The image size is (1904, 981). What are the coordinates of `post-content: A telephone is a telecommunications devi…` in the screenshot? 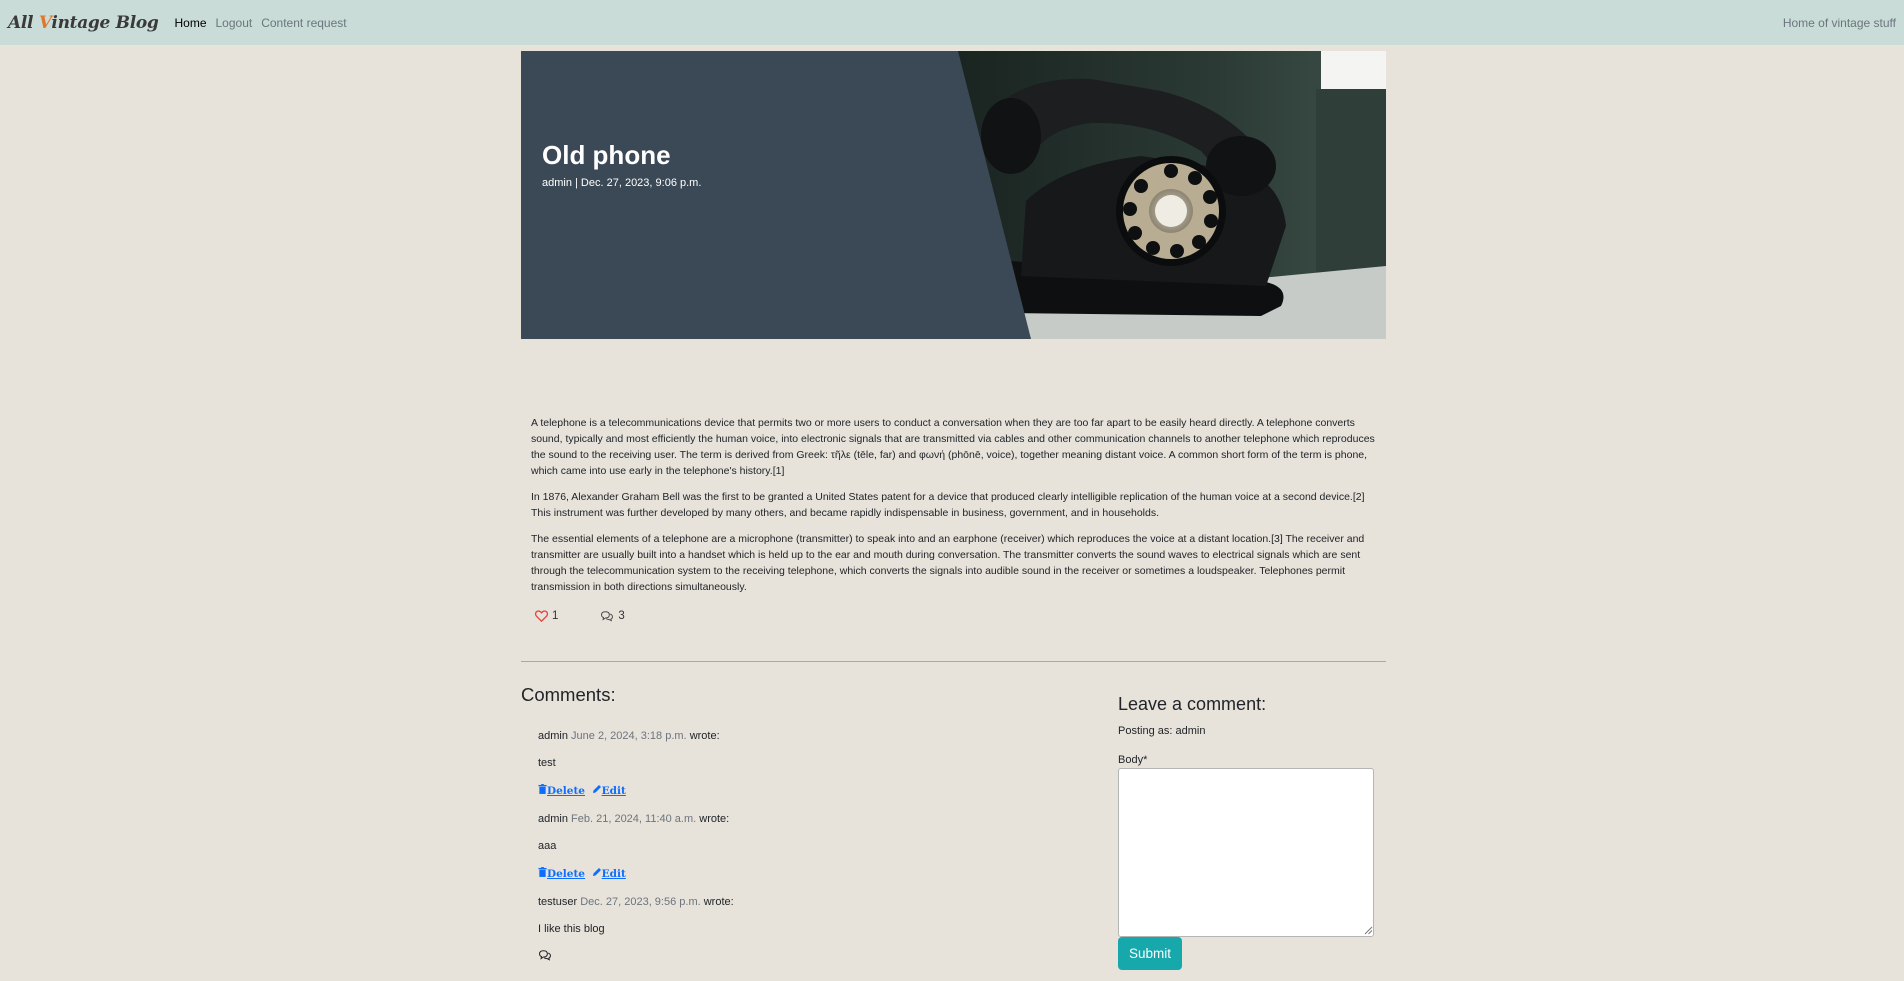 It's located at (953, 510).